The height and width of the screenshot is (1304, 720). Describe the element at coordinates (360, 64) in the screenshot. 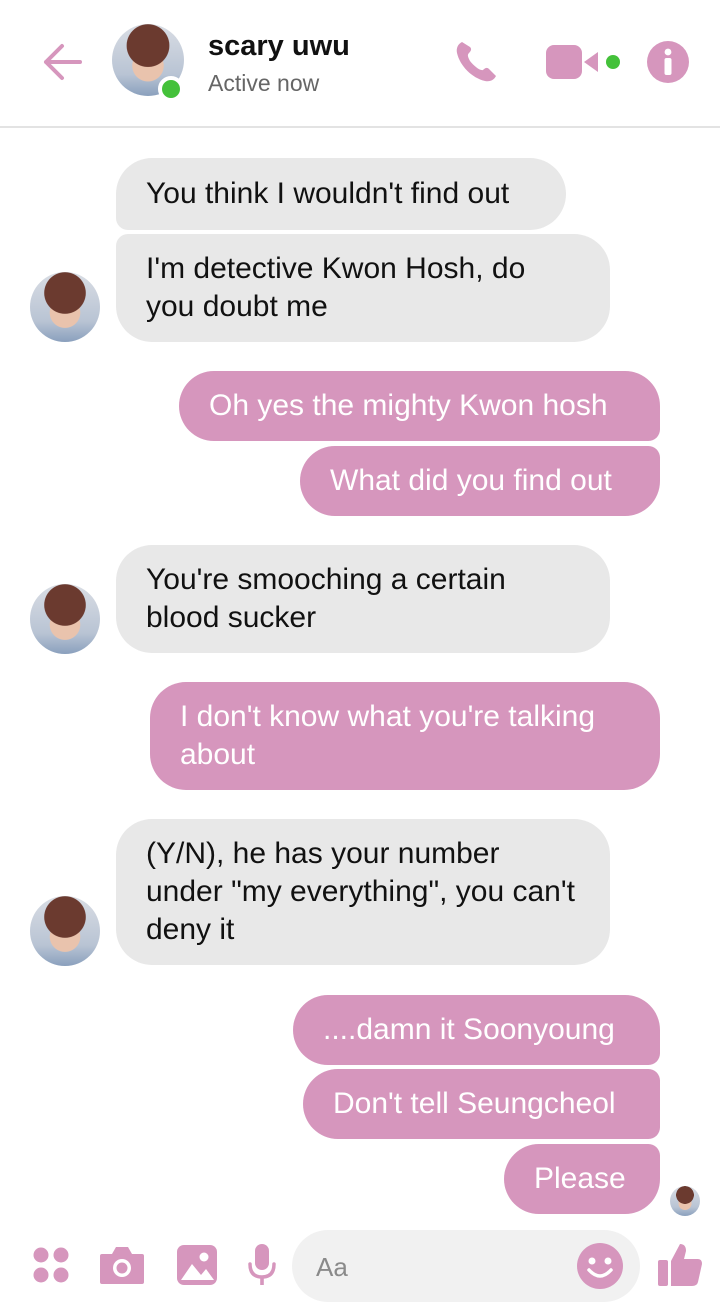

I see `chat-header: scary uwu Active now` at that location.